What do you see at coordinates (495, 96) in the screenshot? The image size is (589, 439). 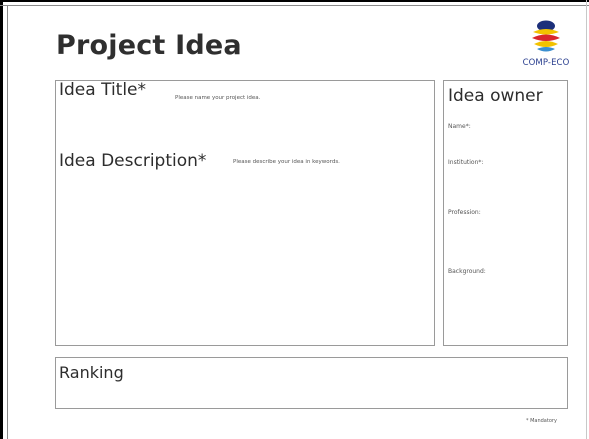 I see `idea-owner-heading: Idea owner` at bounding box center [495, 96].